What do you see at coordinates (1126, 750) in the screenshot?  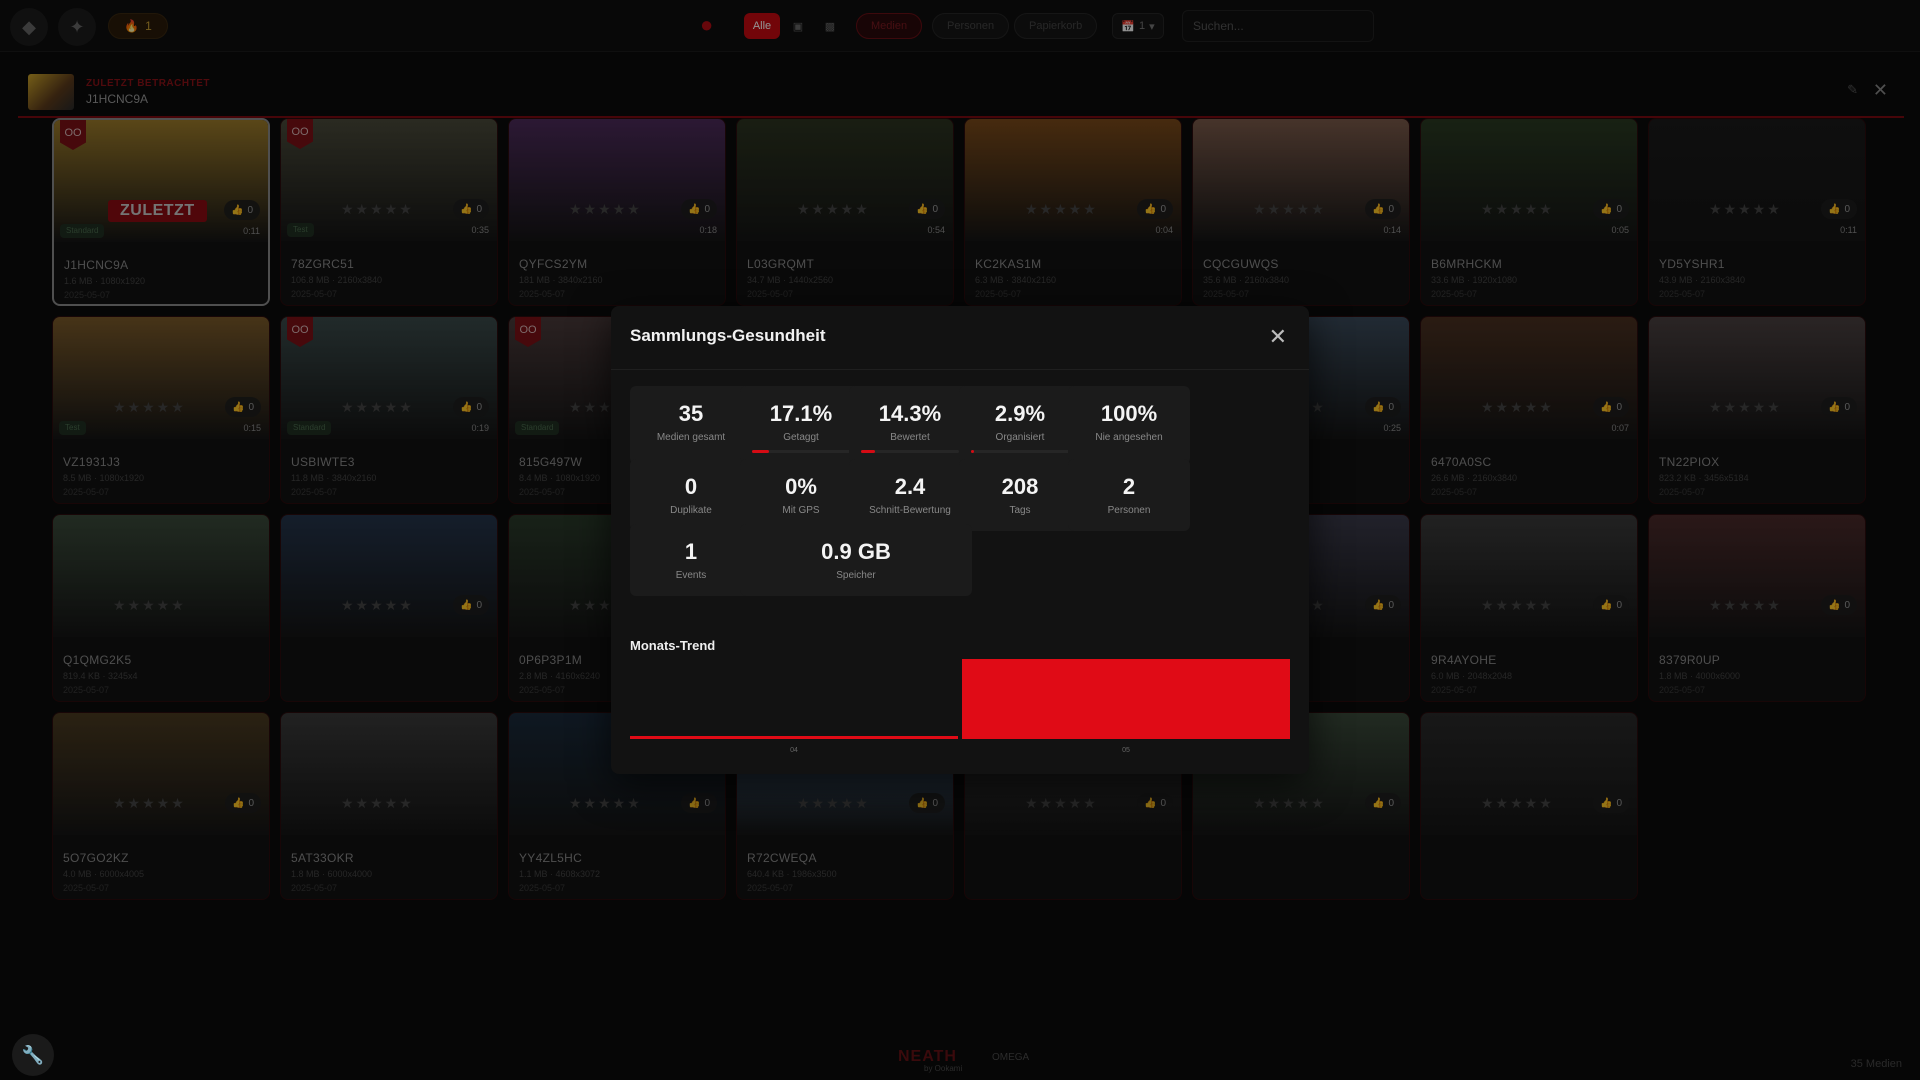 I see `trend-tick-label: 05` at bounding box center [1126, 750].